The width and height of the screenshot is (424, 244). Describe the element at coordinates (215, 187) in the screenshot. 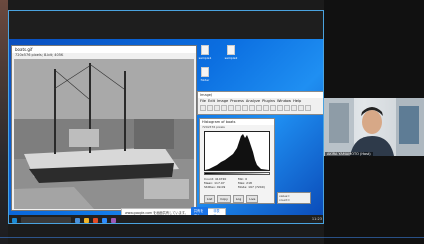

I see `stat-label: StdDev: 49.09` at that location.